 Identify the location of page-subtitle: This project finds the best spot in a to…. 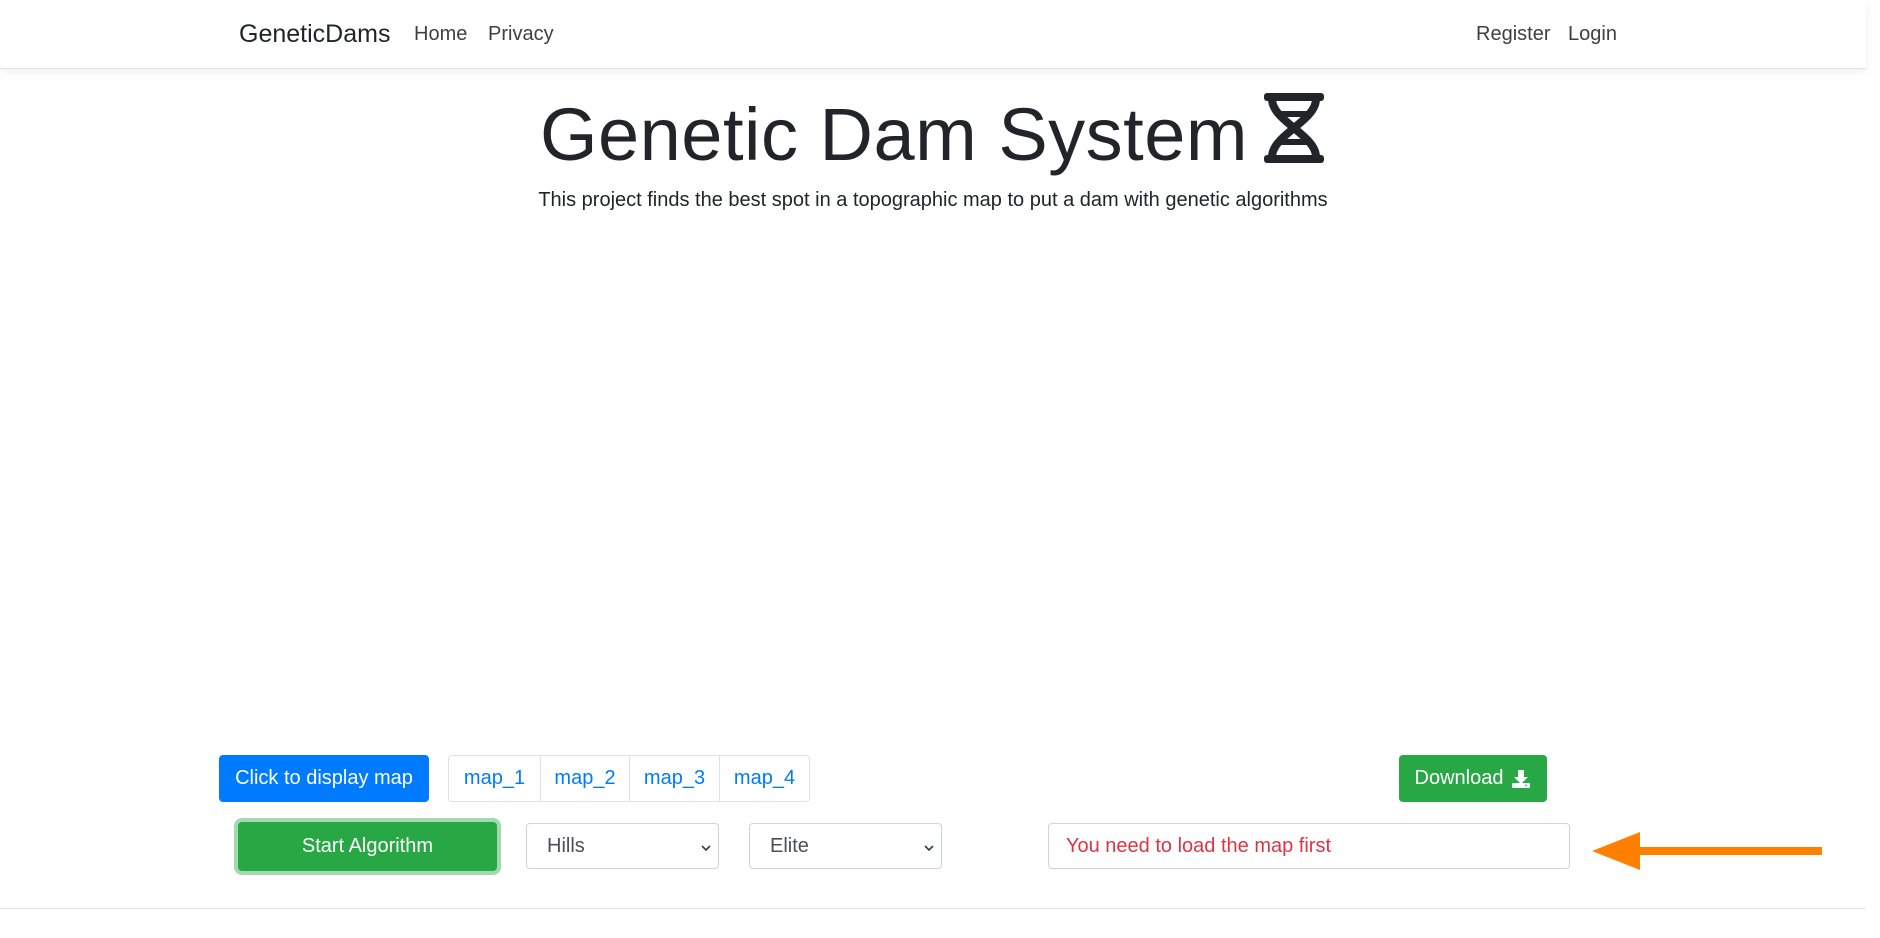
(933, 200).